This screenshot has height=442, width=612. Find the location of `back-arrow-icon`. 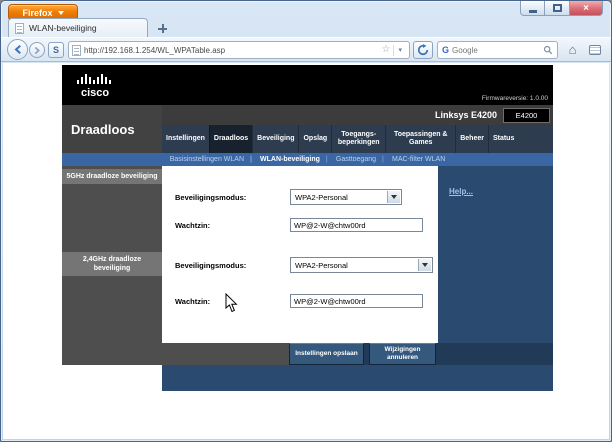

back-arrow-icon is located at coordinates (17, 49).